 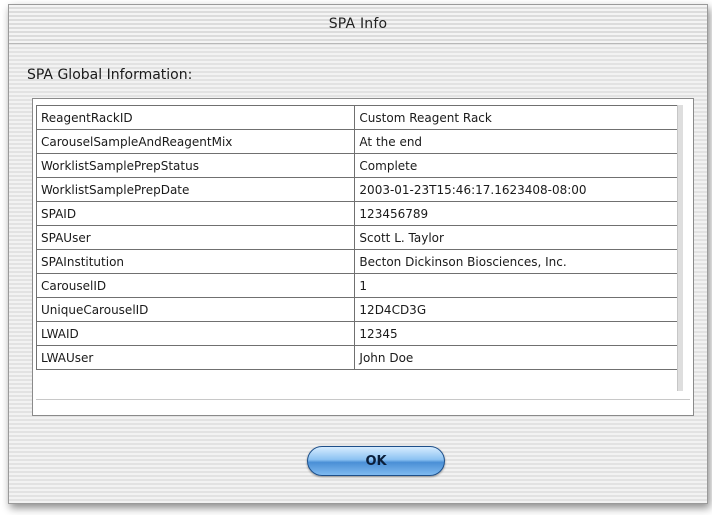 I want to click on window-title: SPA Info, so click(x=358, y=24).